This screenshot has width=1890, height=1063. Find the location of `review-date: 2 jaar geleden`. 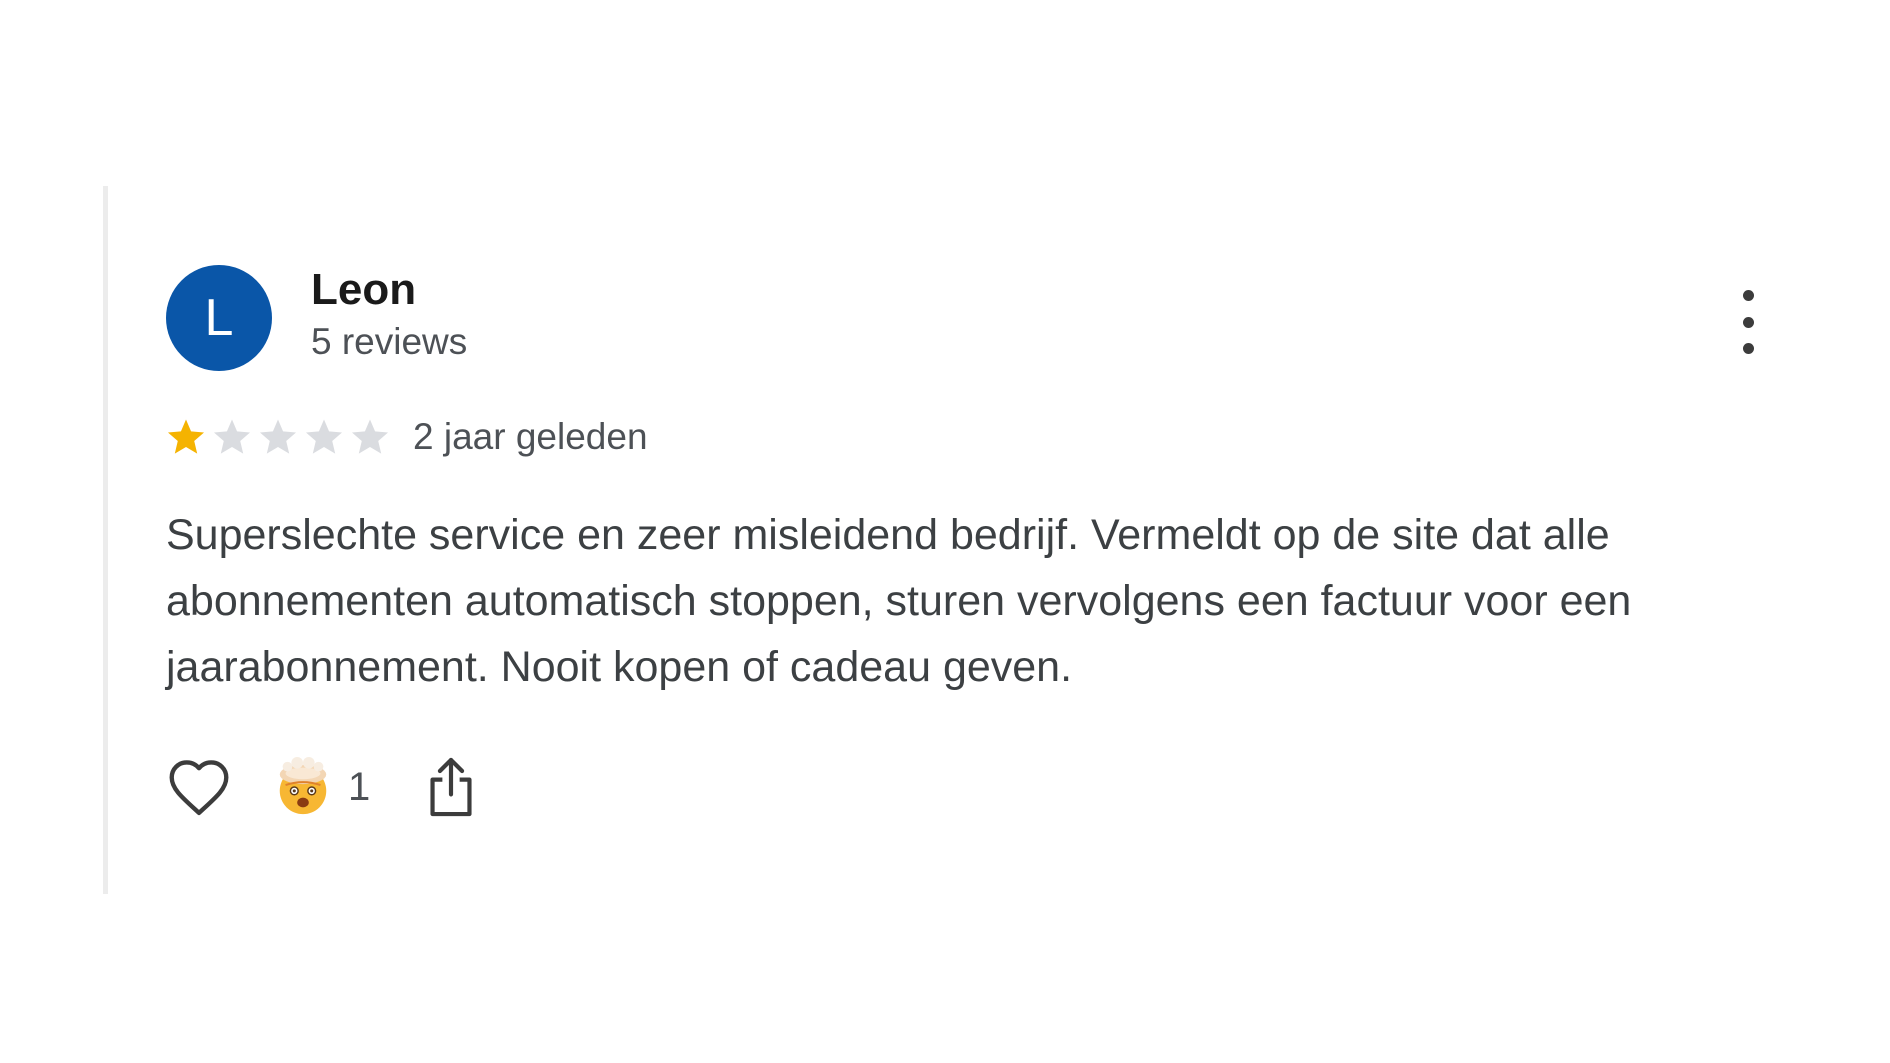

review-date: 2 jaar geleden is located at coordinates (530, 436).